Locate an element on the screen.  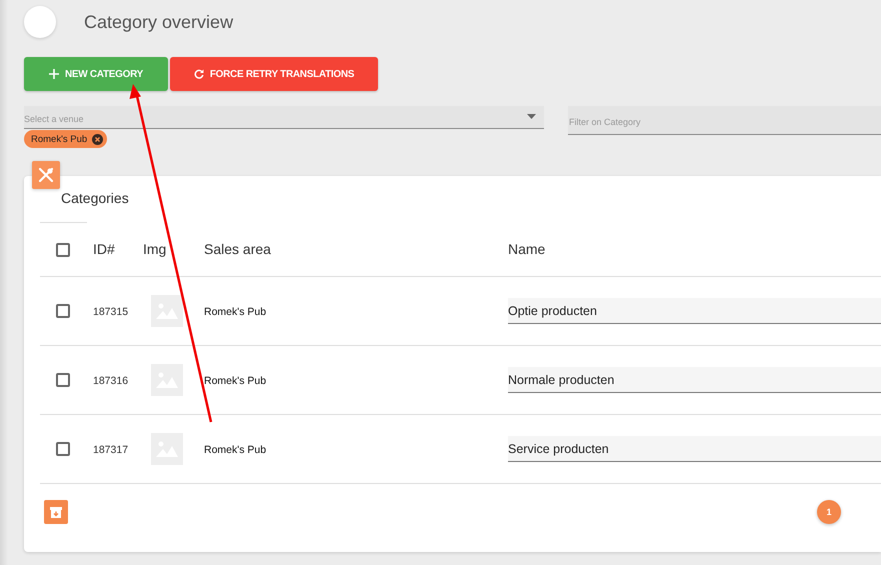
id-cell: 187316 is located at coordinates (110, 381).